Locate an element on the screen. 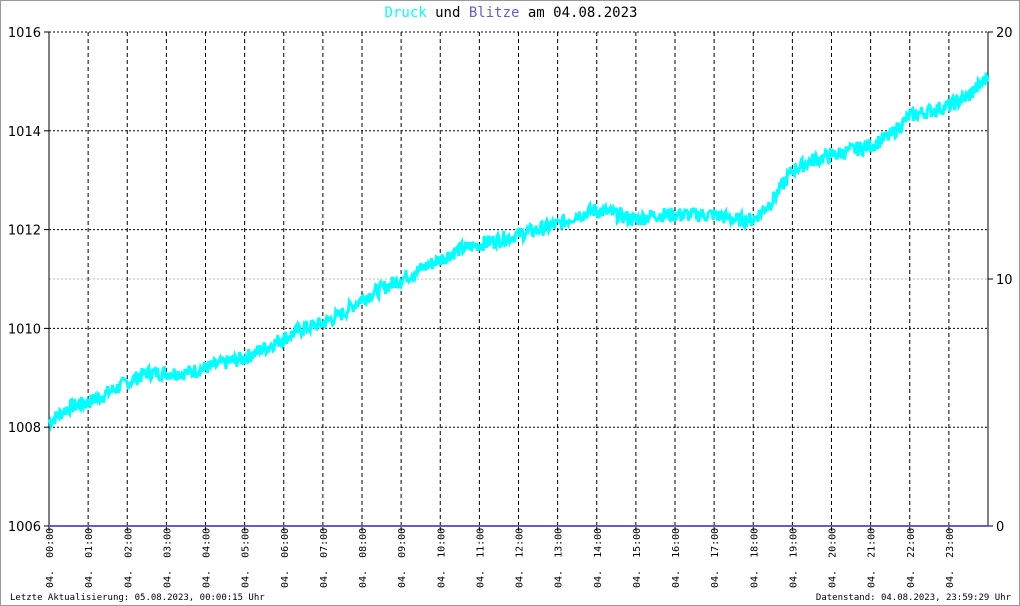  x-tick-label: 04. 03:00 is located at coordinates (167, 558).